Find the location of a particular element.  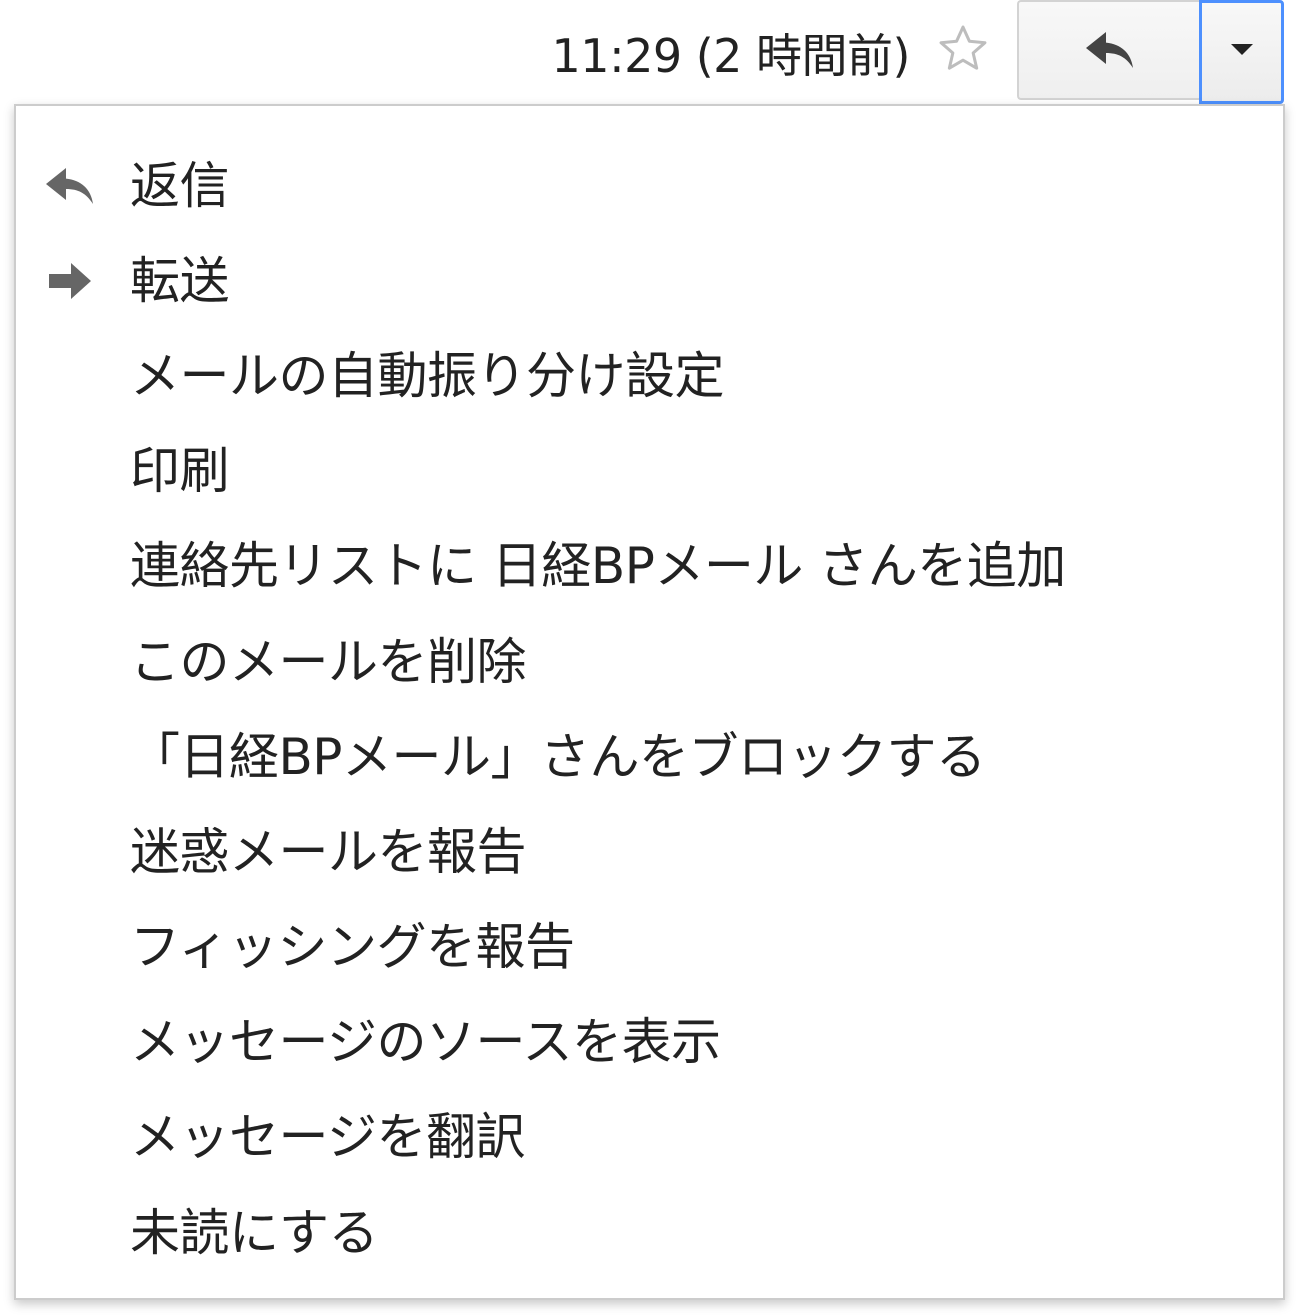

menu-item-label: 返信 is located at coordinates (180, 185).